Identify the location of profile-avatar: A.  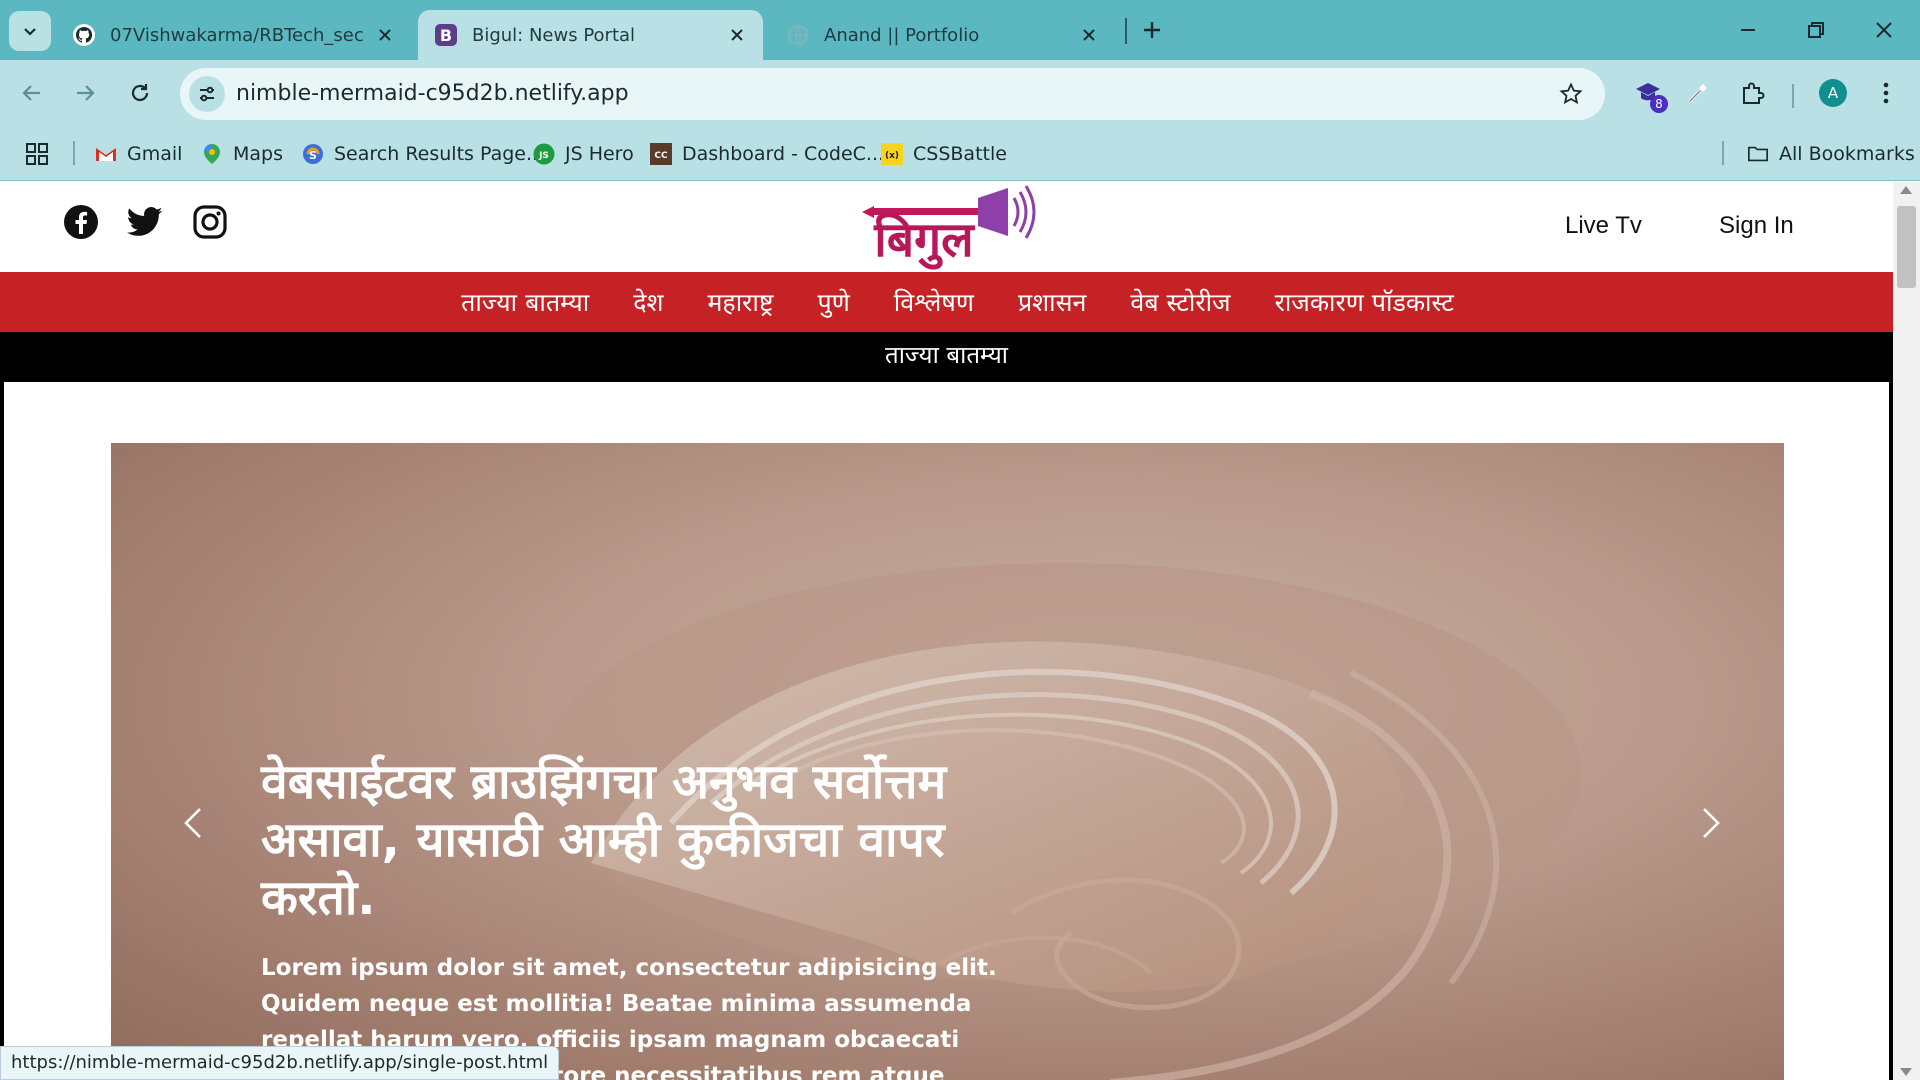
(1833, 93).